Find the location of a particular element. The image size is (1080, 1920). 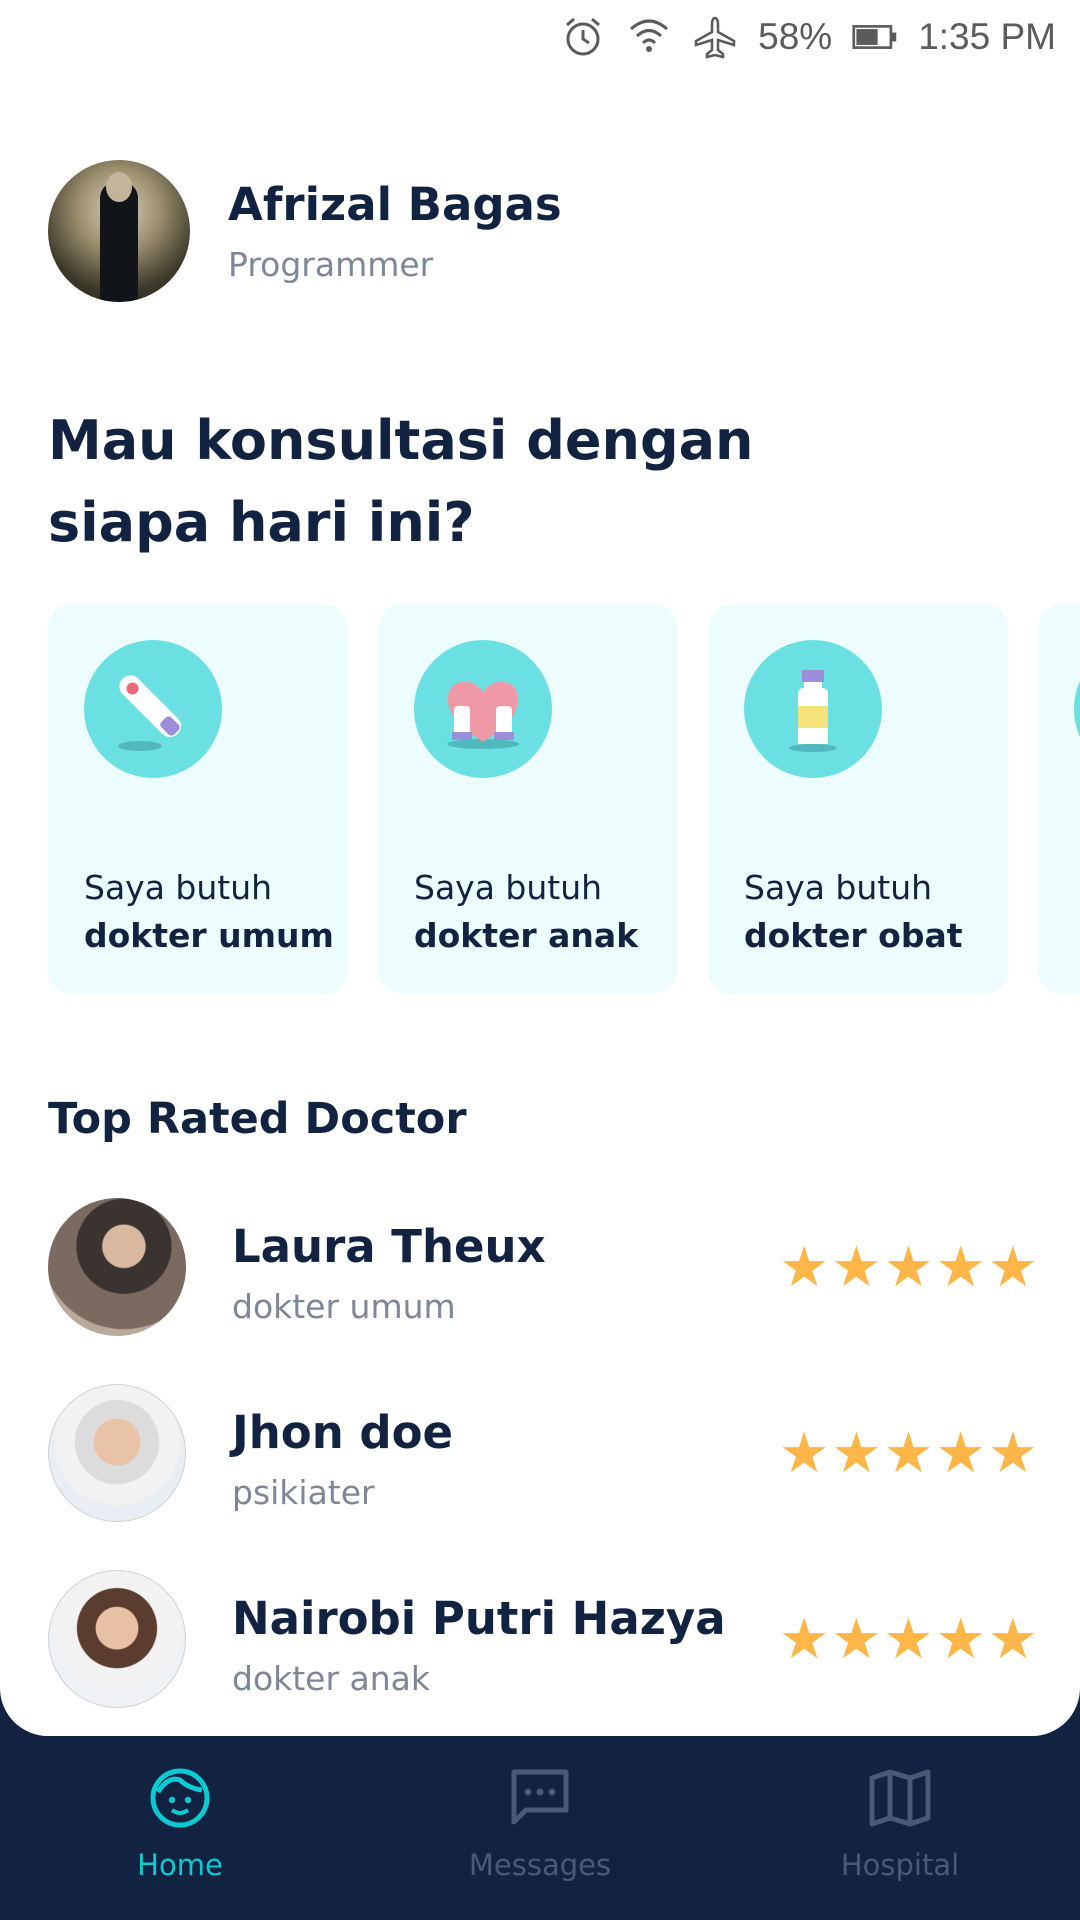

thermometer-icon is located at coordinates (153, 709).